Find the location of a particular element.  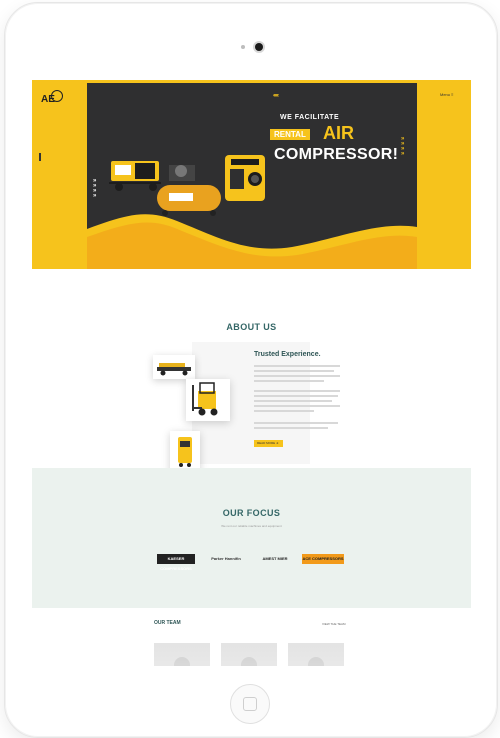

brand-logo-ace: ACE COMPRESSORS is located at coordinates (323, 559).